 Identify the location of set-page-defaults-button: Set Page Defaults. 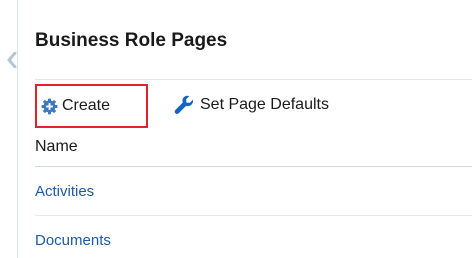
(251, 105).